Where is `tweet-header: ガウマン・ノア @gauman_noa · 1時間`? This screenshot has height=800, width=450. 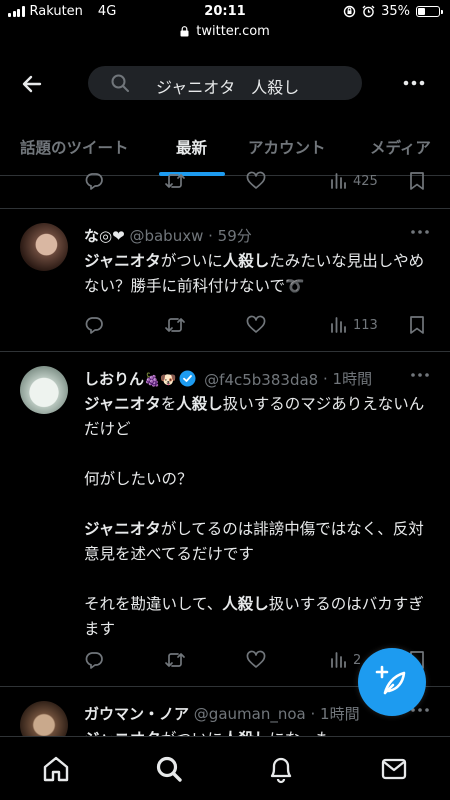 tweet-header: ガウマン・ノア @gauman_noa · 1時間 is located at coordinates (242, 713).